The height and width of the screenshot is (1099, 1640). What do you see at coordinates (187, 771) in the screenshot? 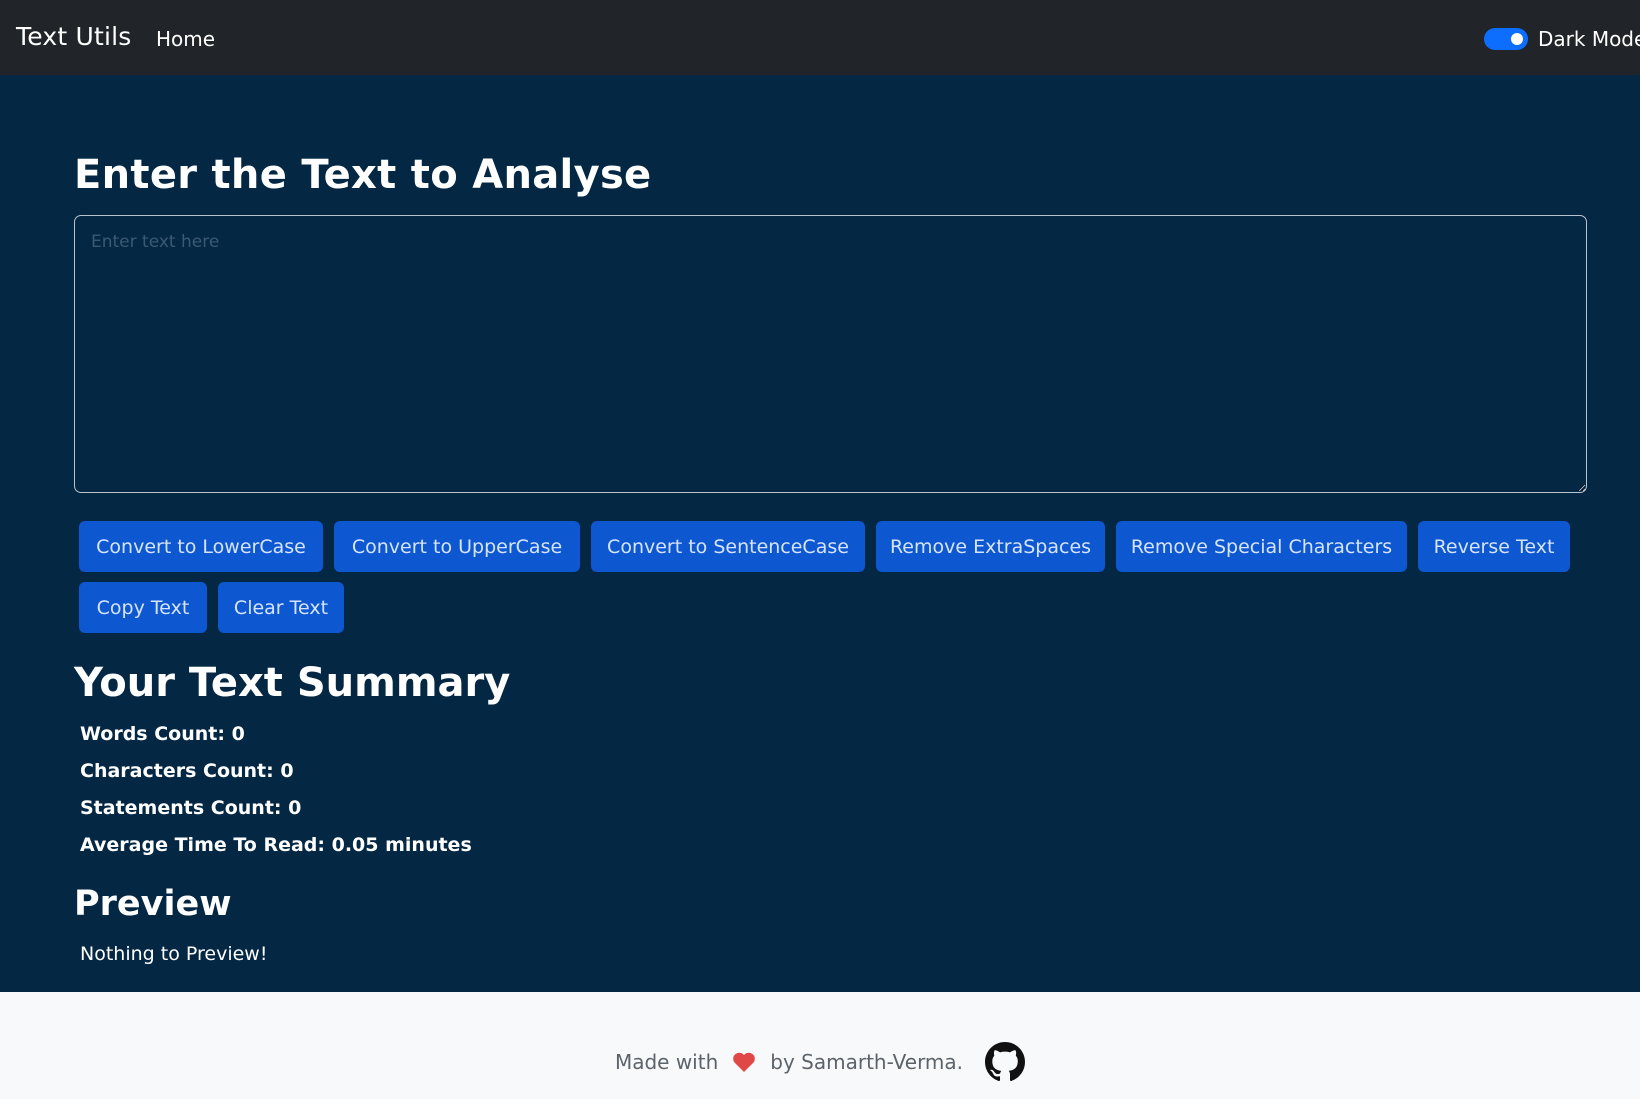
I see `characters-count: Characters Count: 0` at bounding box center [187, 771].